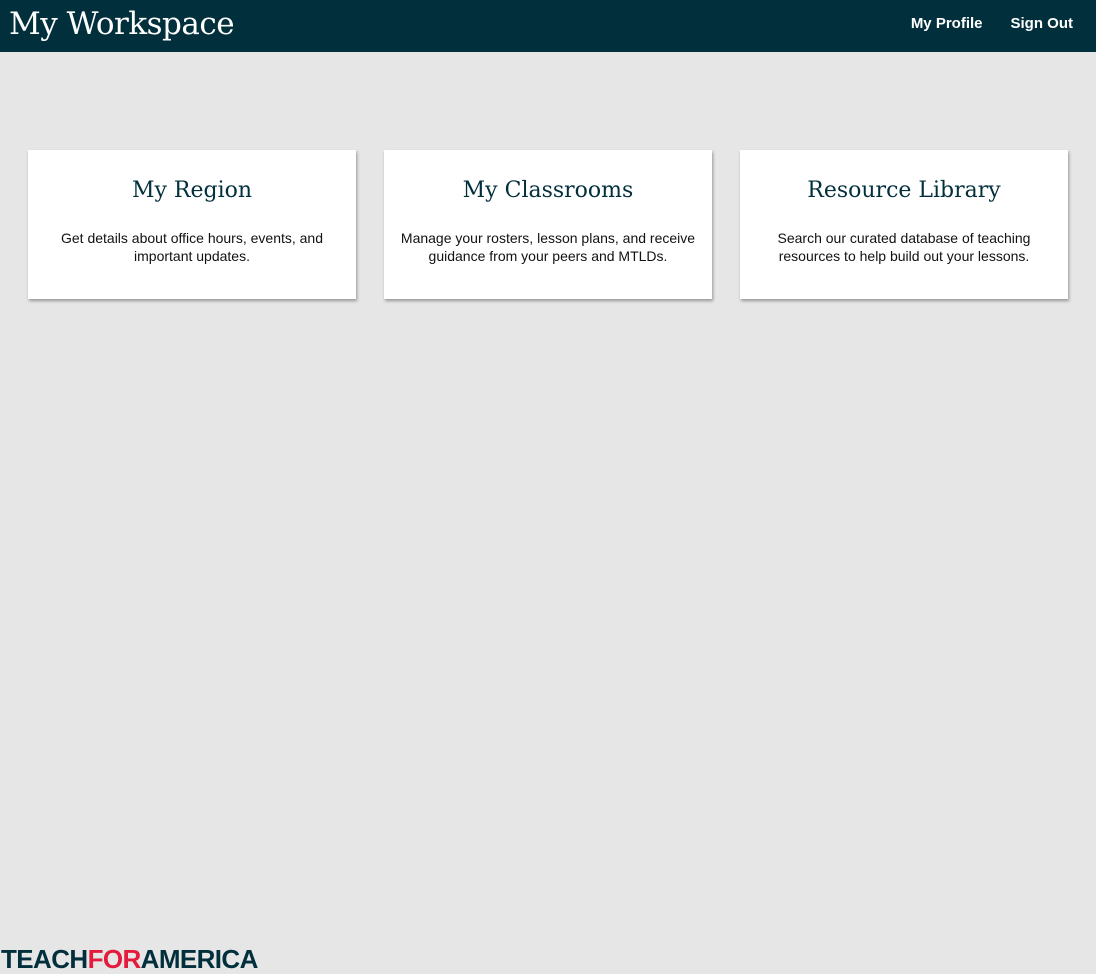  Describe the element at coordinates (1042, 24) in the screenshot. I see `sign-out-link: Sign Out` at that location.